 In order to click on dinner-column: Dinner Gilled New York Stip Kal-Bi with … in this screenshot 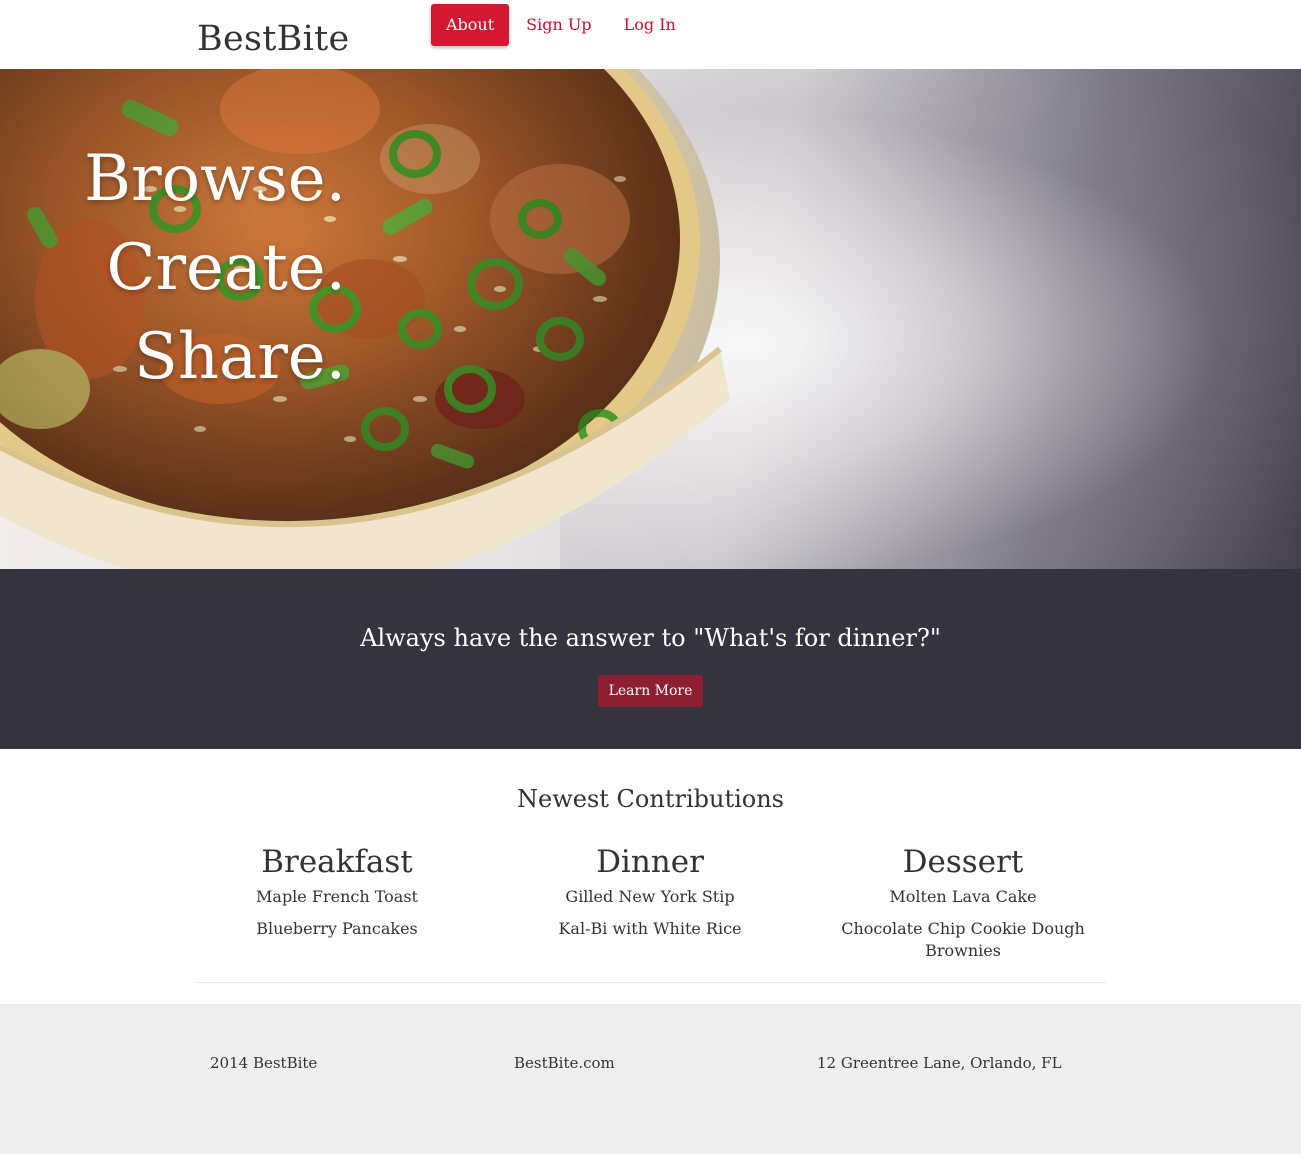, I will do `click(650, 895)`.